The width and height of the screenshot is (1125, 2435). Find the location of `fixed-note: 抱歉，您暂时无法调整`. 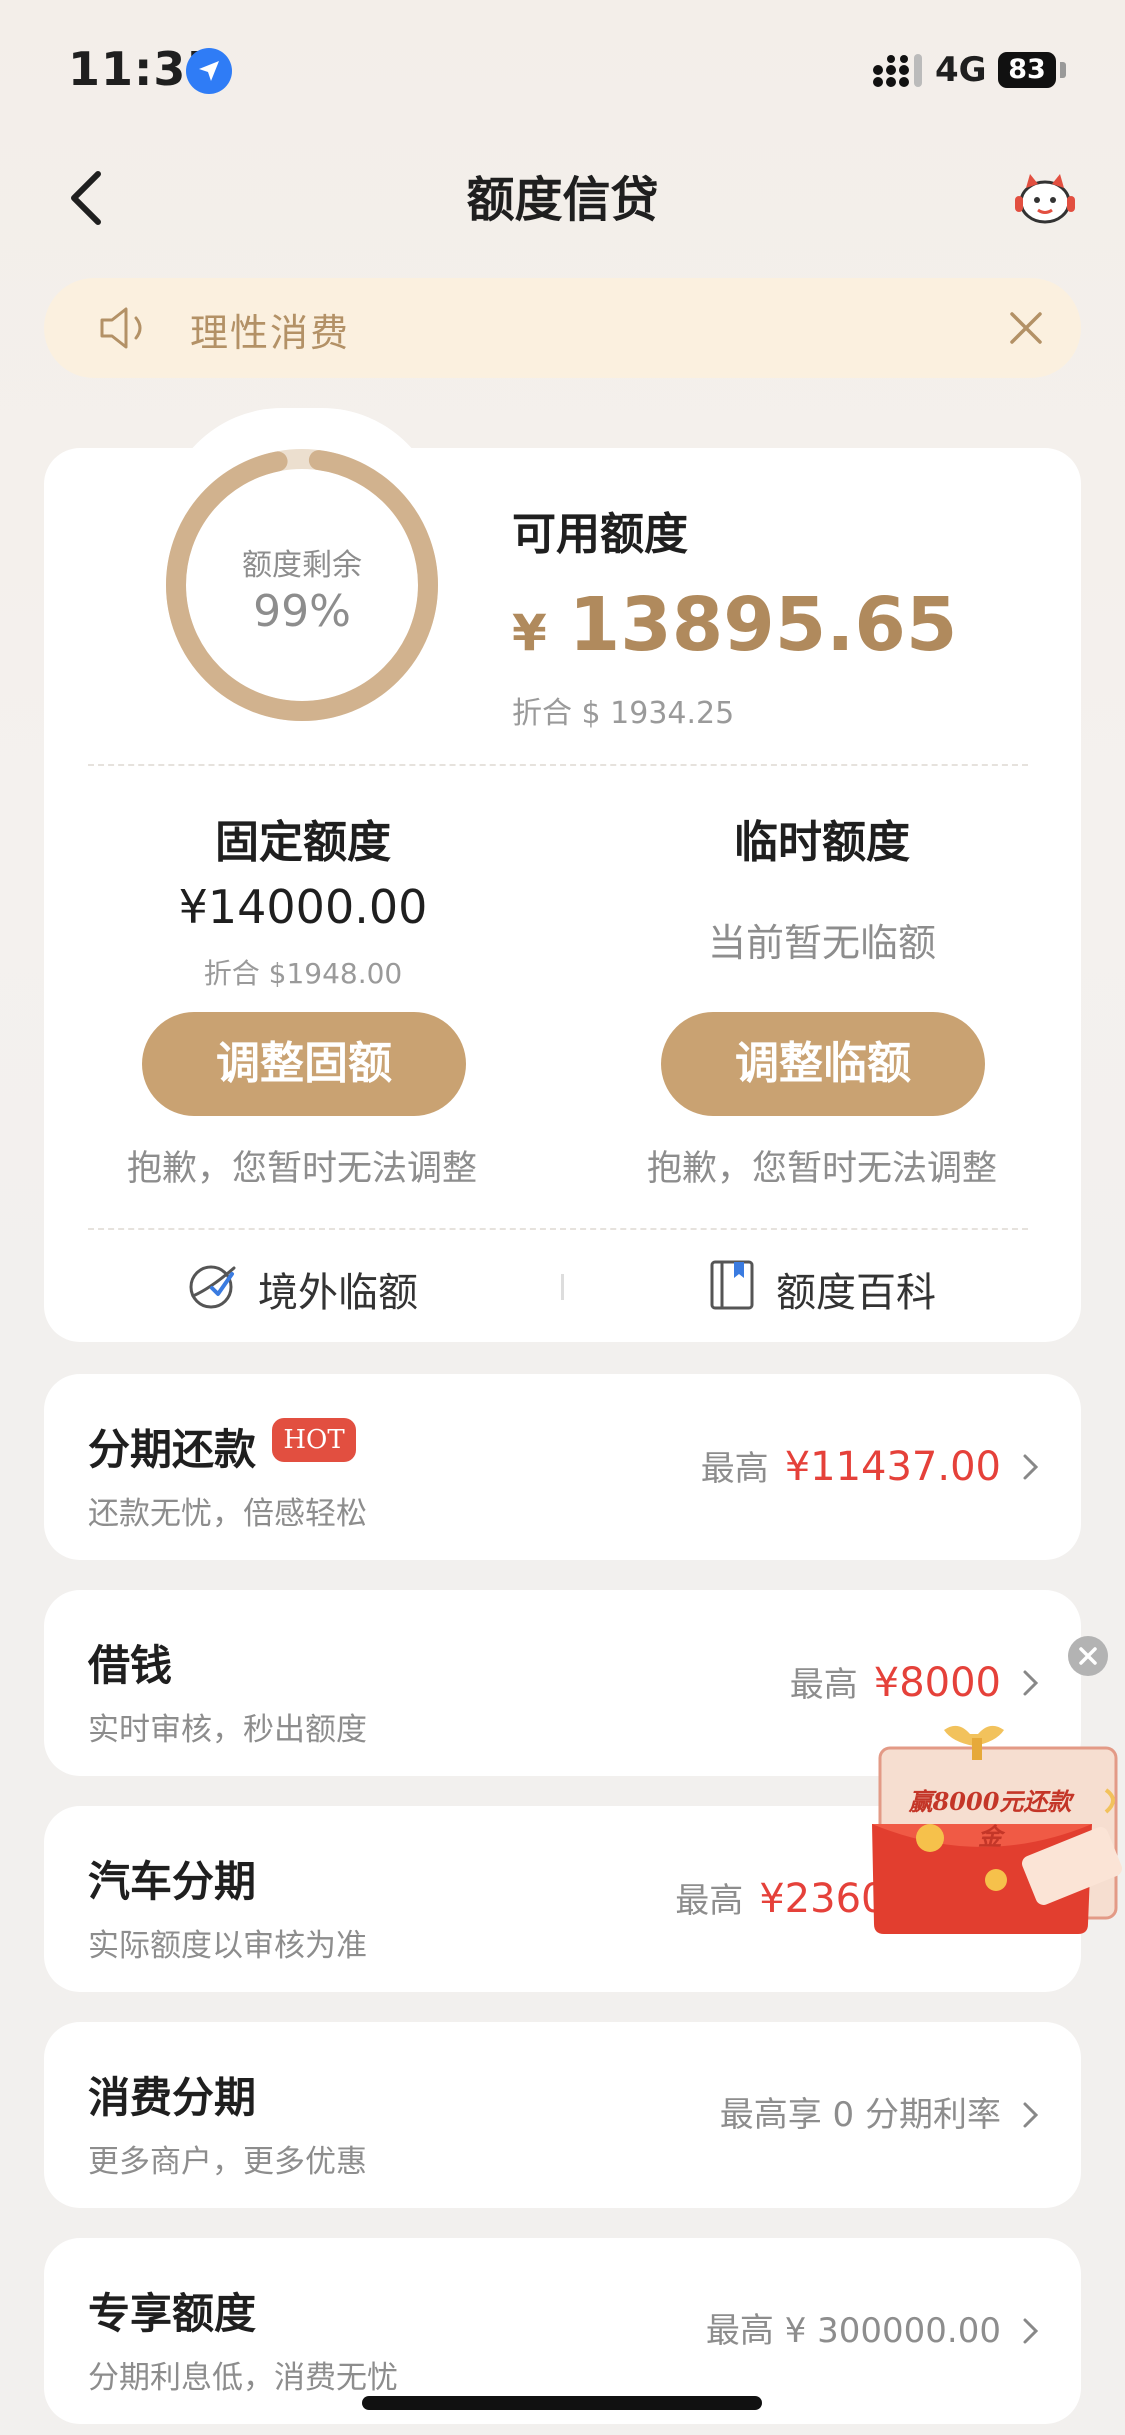

fixed-note: 抱歉，您暂时无法调整 is located at coordinates (301, 1169).